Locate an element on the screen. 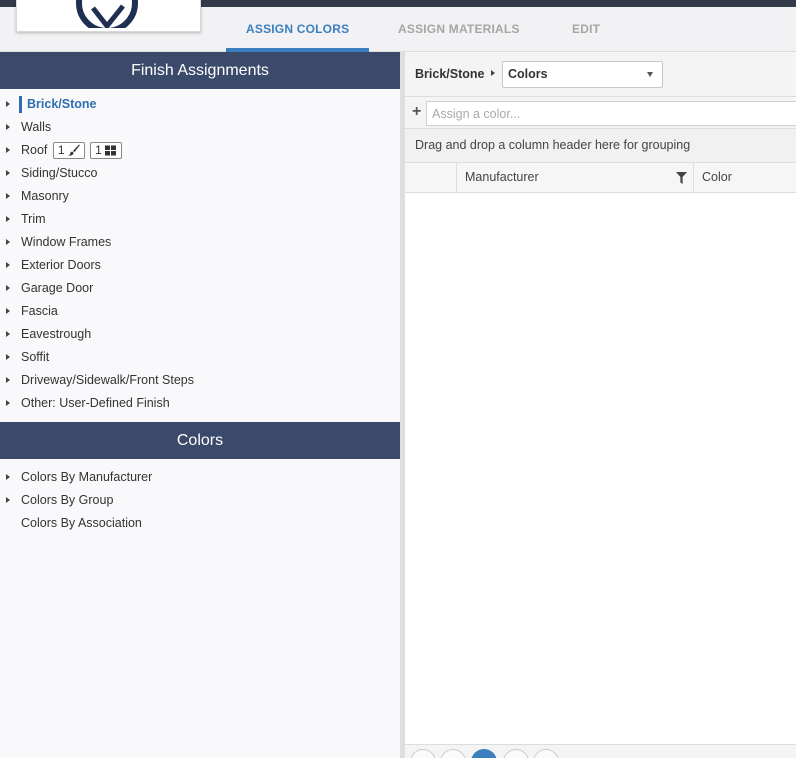 The image size is (796, 758). tree-item-label: Colors By Association is located at coordinates (81, 523).